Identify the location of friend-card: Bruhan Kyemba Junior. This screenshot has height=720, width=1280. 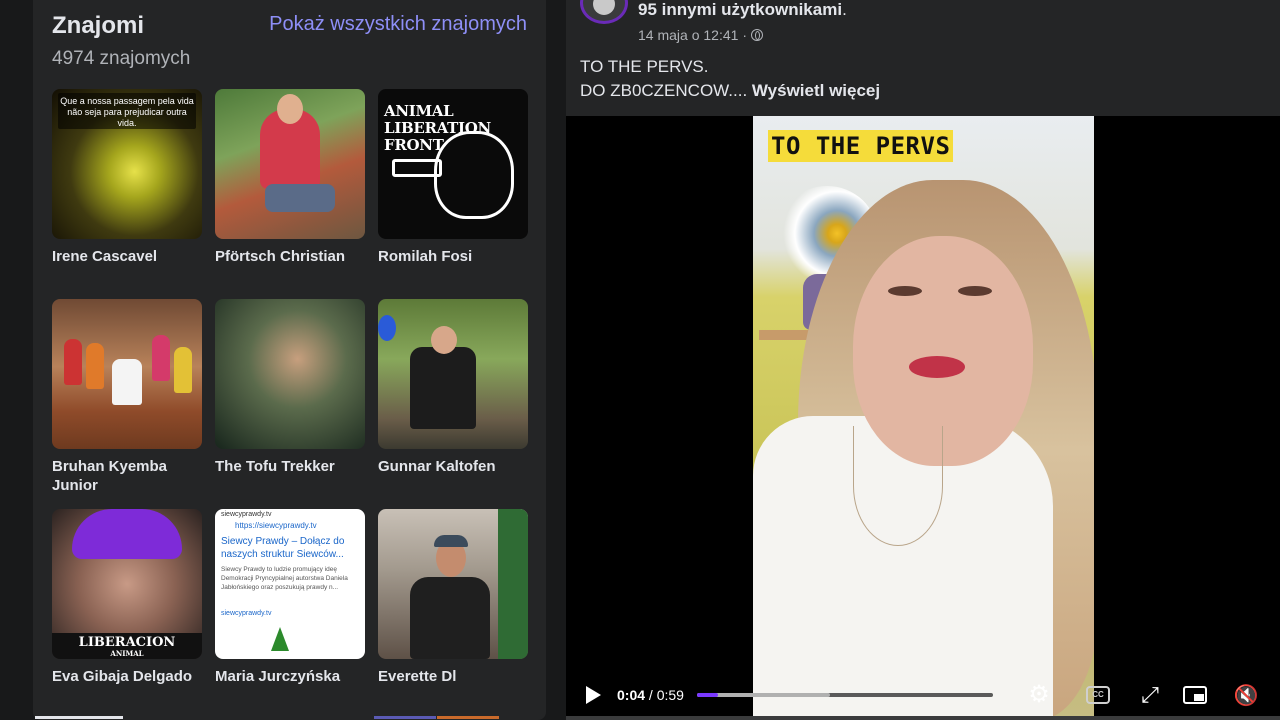
(127, 397).